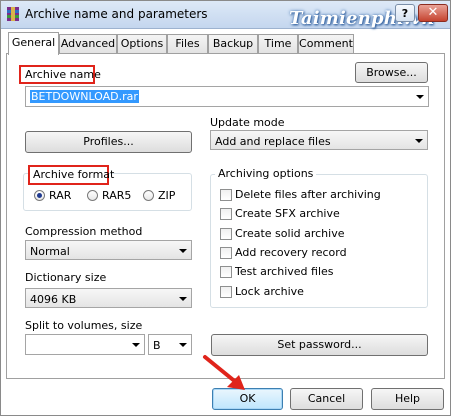  Describe the element at coordinates (84, 96) in the screenshot. I see `archive-name-value: BETDOWNLOAD.rar` at that location.